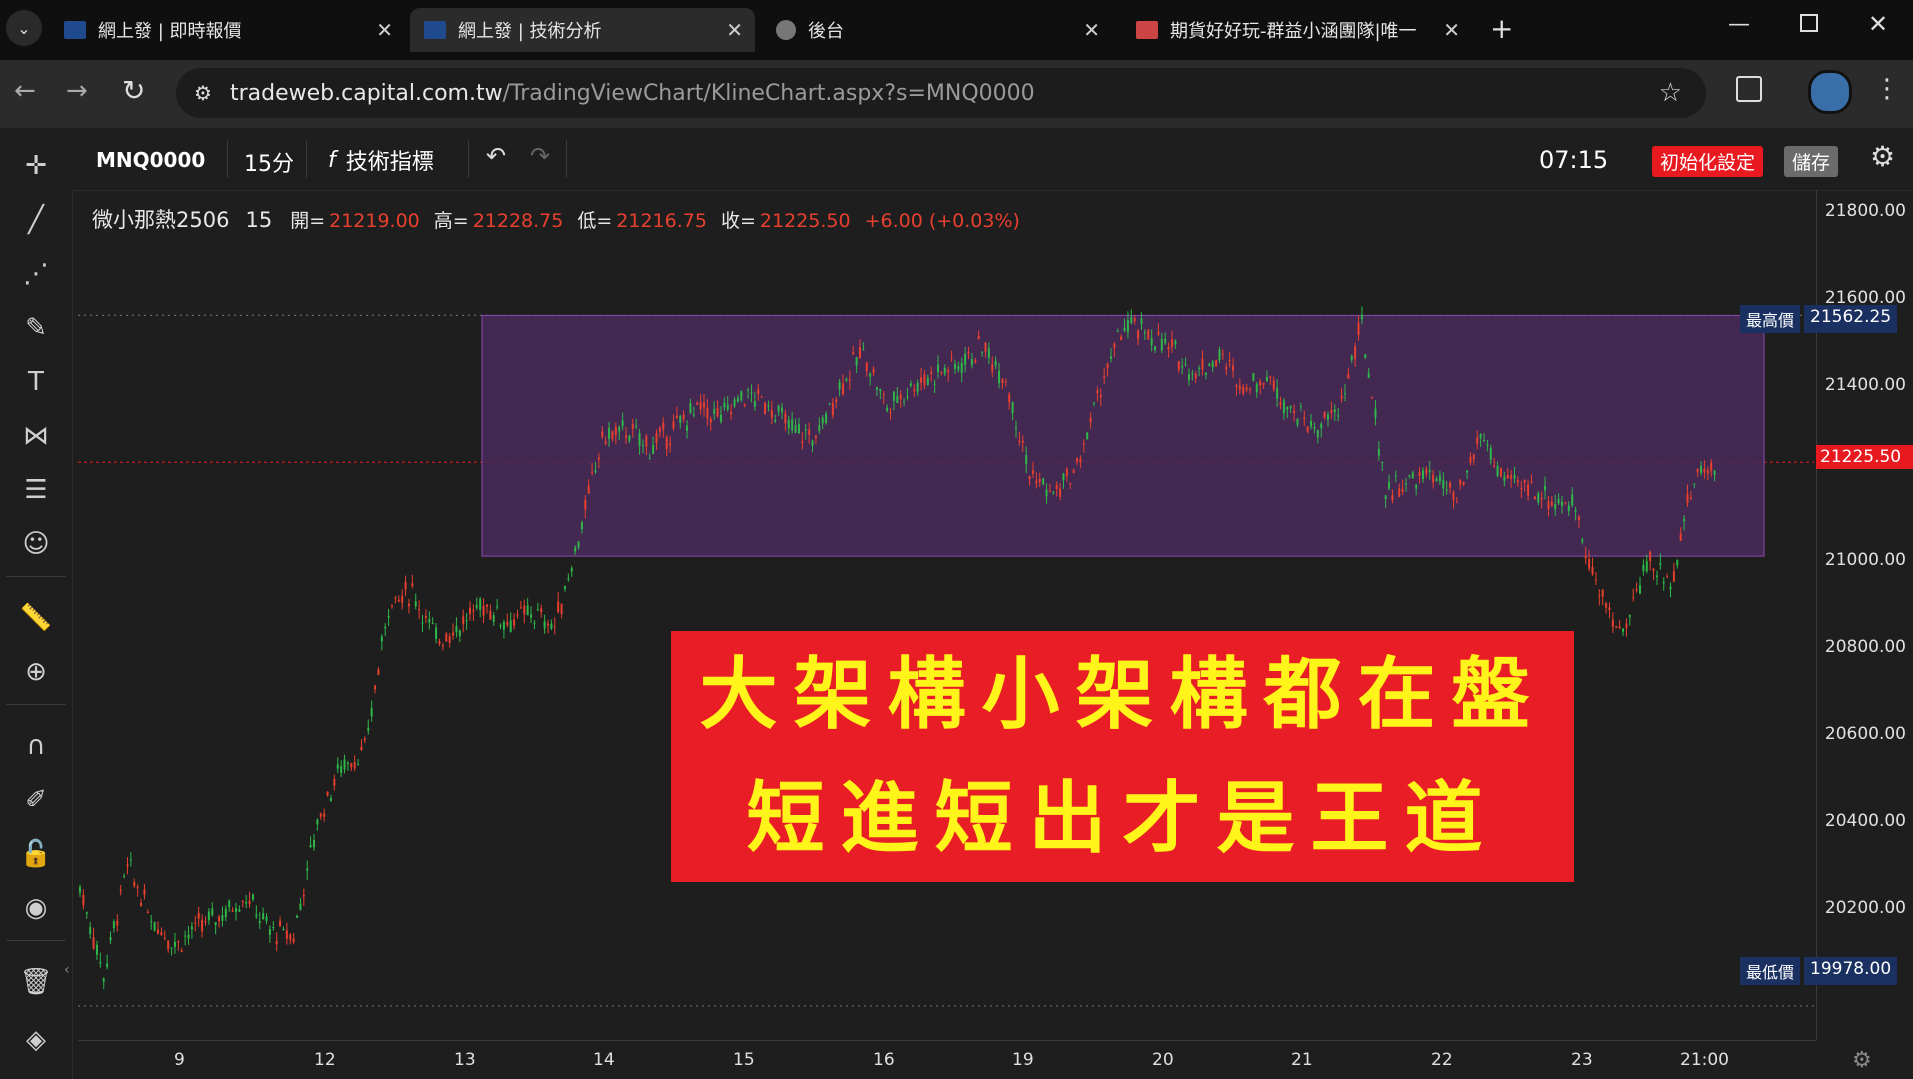 The image size is (1913, 1079). I want to click on menu-kebab-icon: ⋮, so click(1887, 89).